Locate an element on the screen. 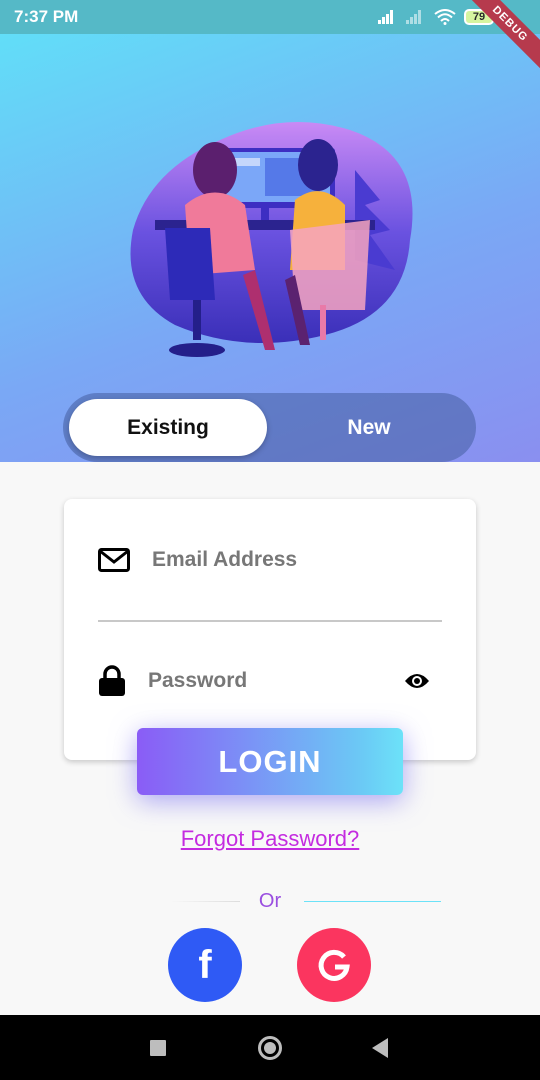 This screenshot has height=1080, width=540. signal-icon is located at coordinates (385, 17).